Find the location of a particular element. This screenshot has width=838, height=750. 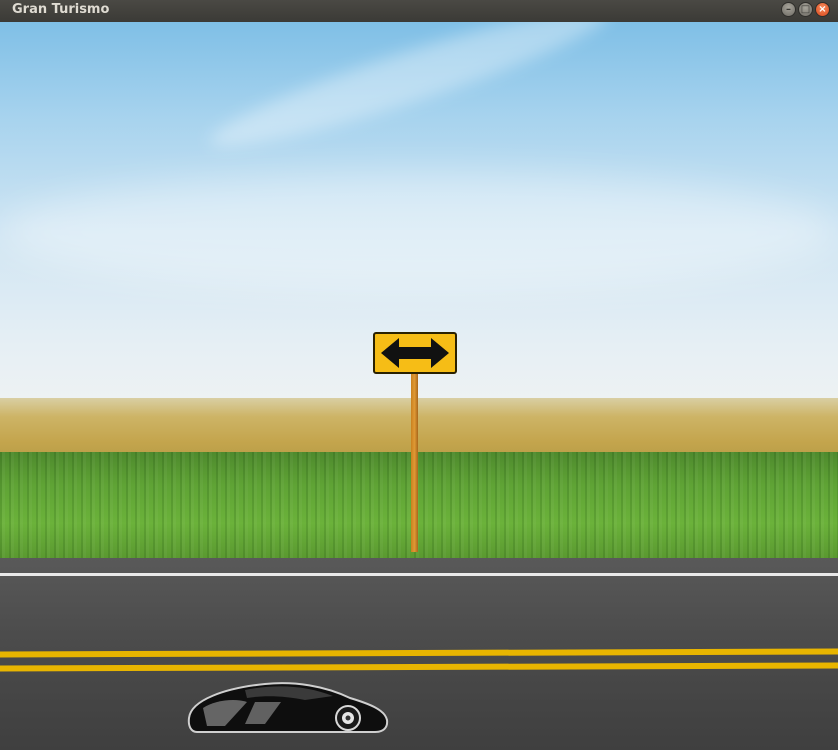

minimize-button: – is located at coordinates (788, 9).